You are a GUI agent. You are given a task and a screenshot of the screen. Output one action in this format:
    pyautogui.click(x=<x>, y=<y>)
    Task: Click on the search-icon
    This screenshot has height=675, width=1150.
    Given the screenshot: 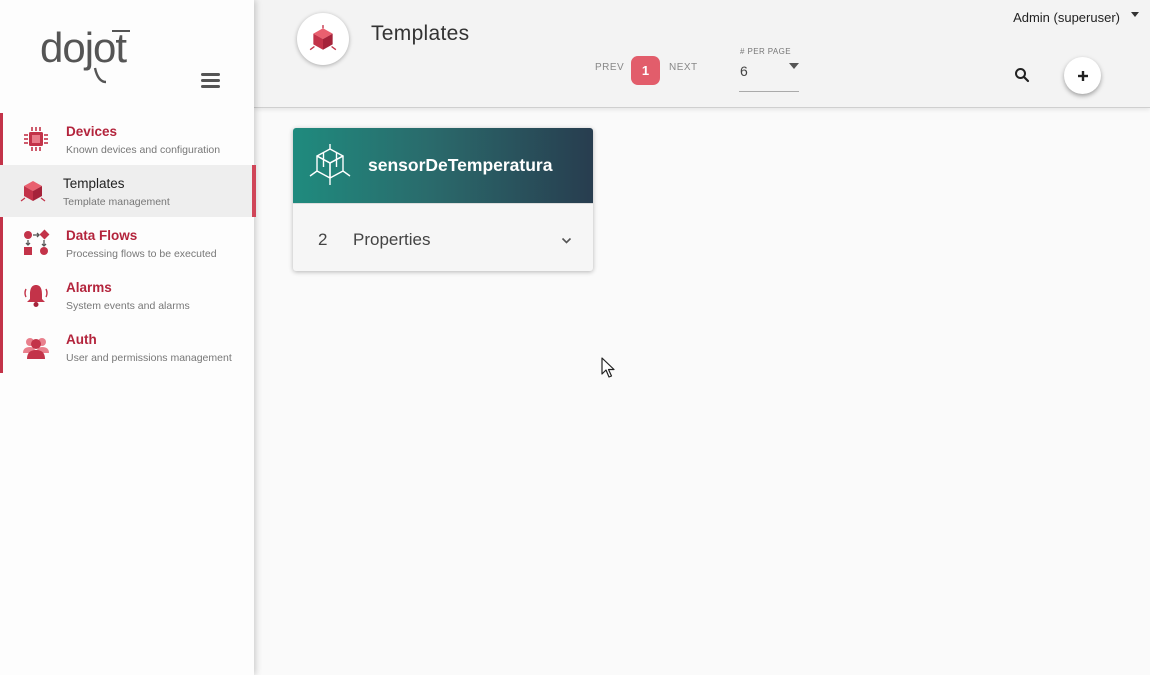 What is the action you would take?
    pyautogui.click(x=1022, y=75)
    